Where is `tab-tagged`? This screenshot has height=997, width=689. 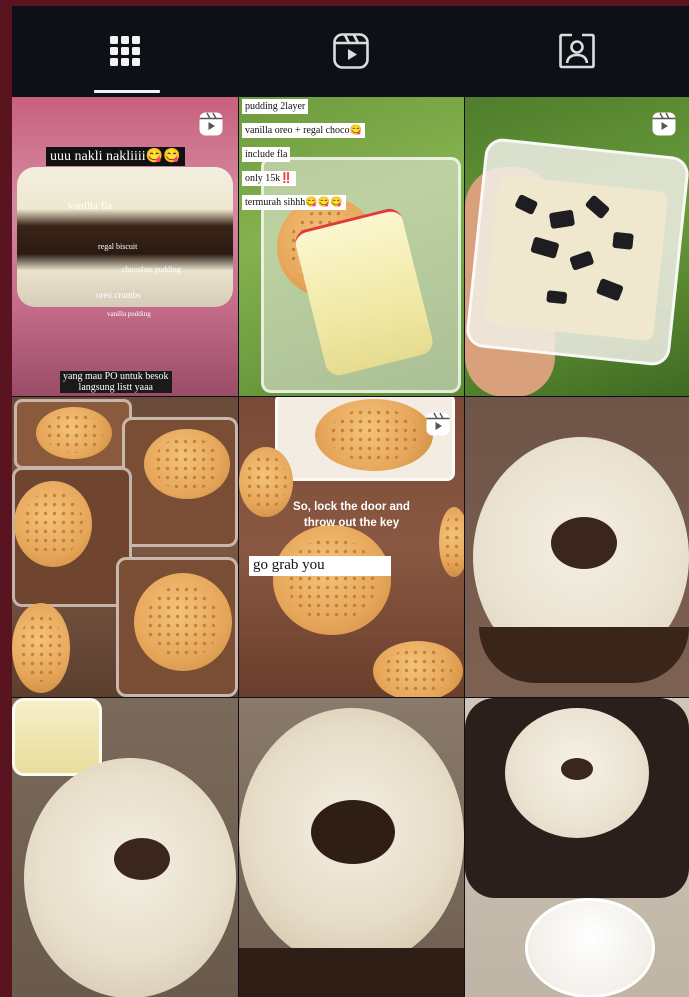 tab-tagged is located at coordinates (576, 51).